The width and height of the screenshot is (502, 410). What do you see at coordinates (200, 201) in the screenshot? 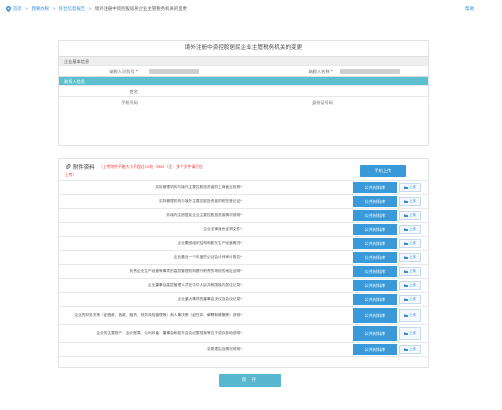
I see `attachment-label-text: 实际管理机构与境外主要控股投资者的税务登记证` at bounding box center [200, 201].